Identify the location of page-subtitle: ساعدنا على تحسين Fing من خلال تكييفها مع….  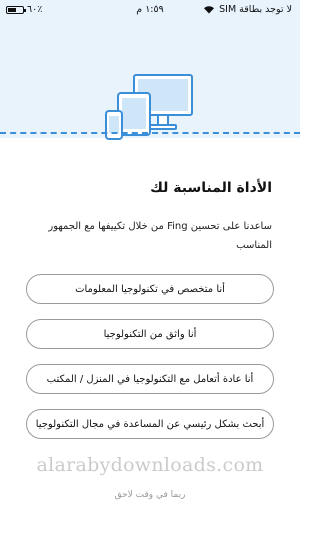
(160, 236).